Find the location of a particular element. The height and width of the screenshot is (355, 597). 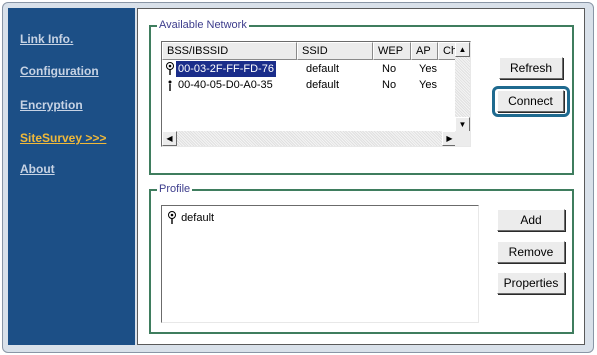

list-item: default is located at coordinates (190, 218).